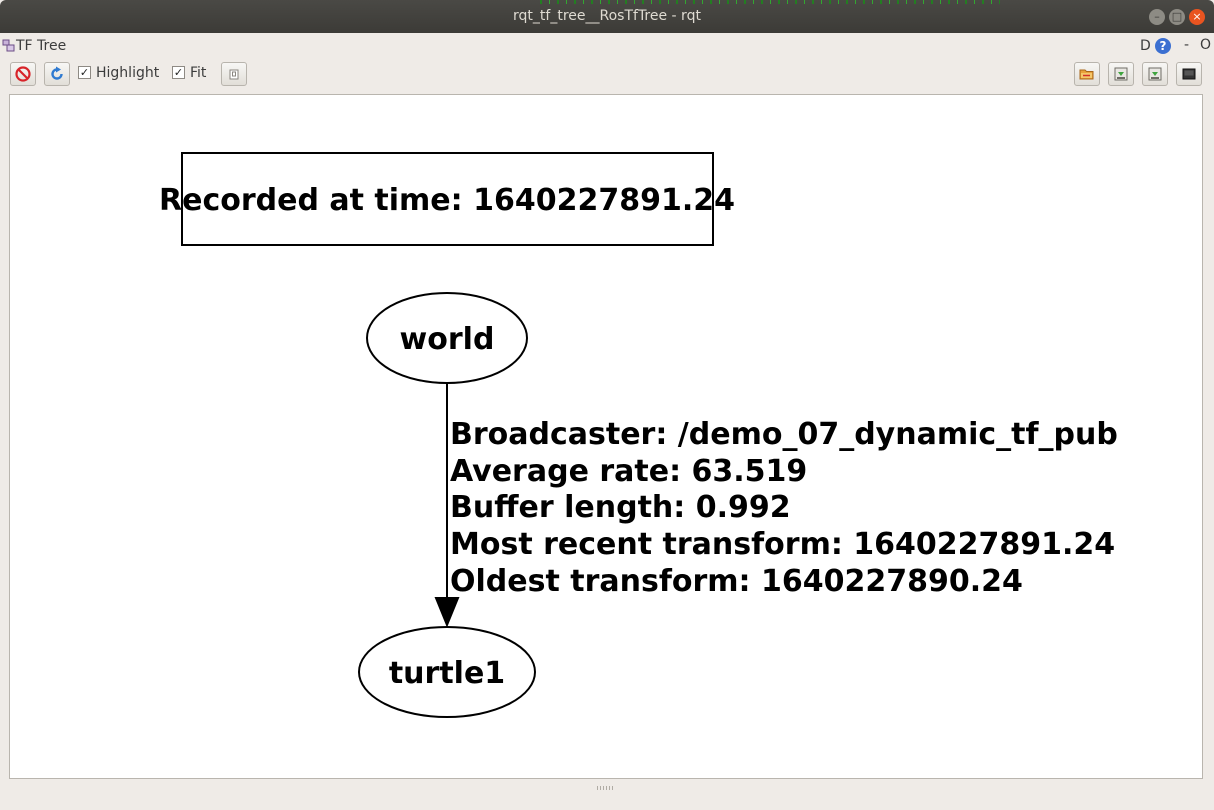 Image resolution: width=1214 pixels, height=810 pixels. I want to click on minimize-icon: –, so click(1157, 17).